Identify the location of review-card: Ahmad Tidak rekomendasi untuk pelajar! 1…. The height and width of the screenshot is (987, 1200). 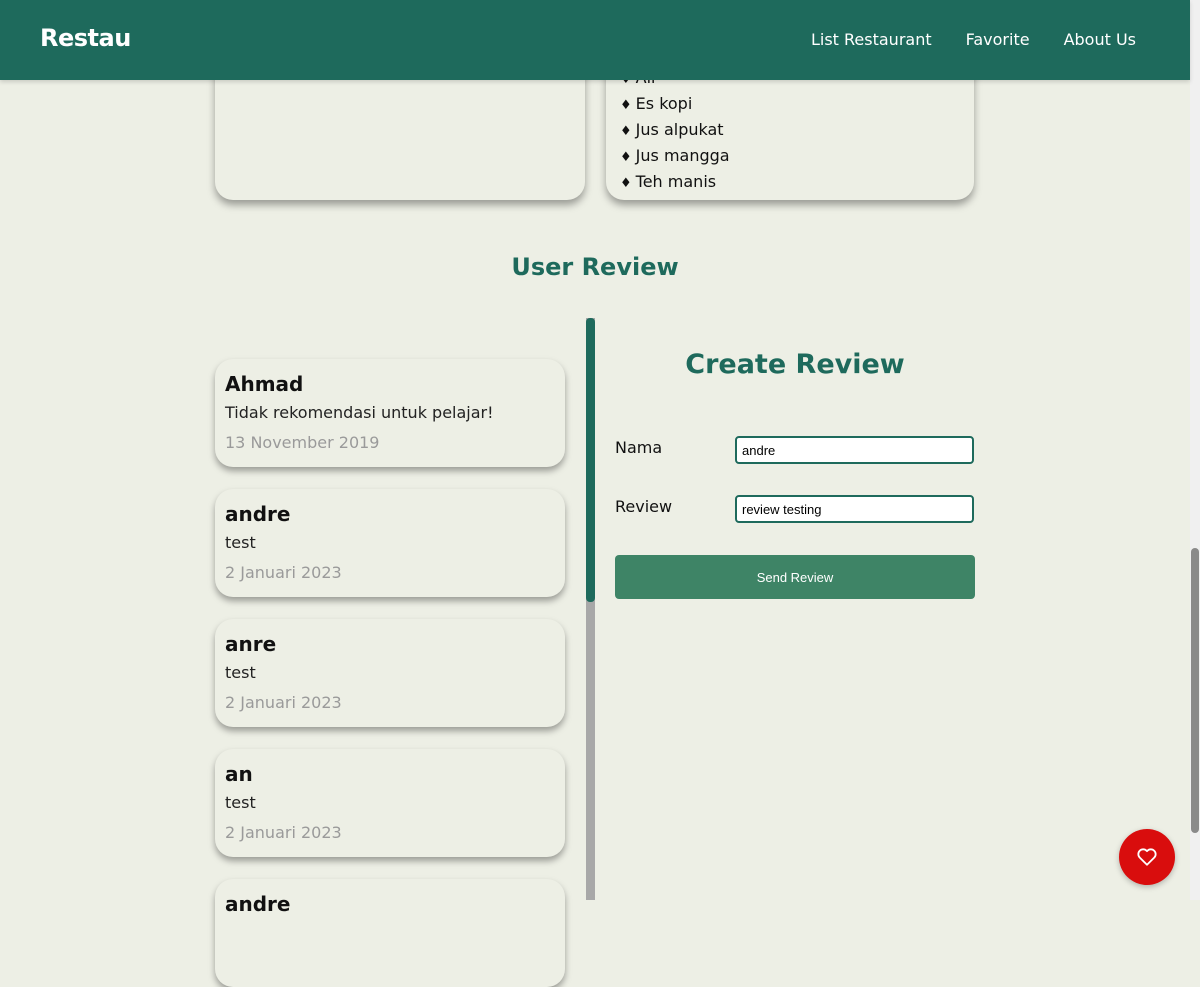
(390, 413).